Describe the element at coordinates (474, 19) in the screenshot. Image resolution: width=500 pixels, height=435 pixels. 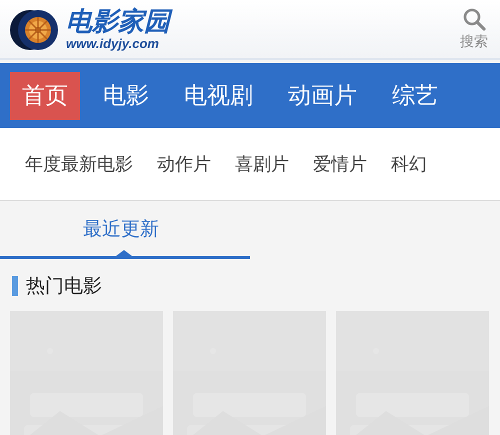
I see `search-icon` at that location.